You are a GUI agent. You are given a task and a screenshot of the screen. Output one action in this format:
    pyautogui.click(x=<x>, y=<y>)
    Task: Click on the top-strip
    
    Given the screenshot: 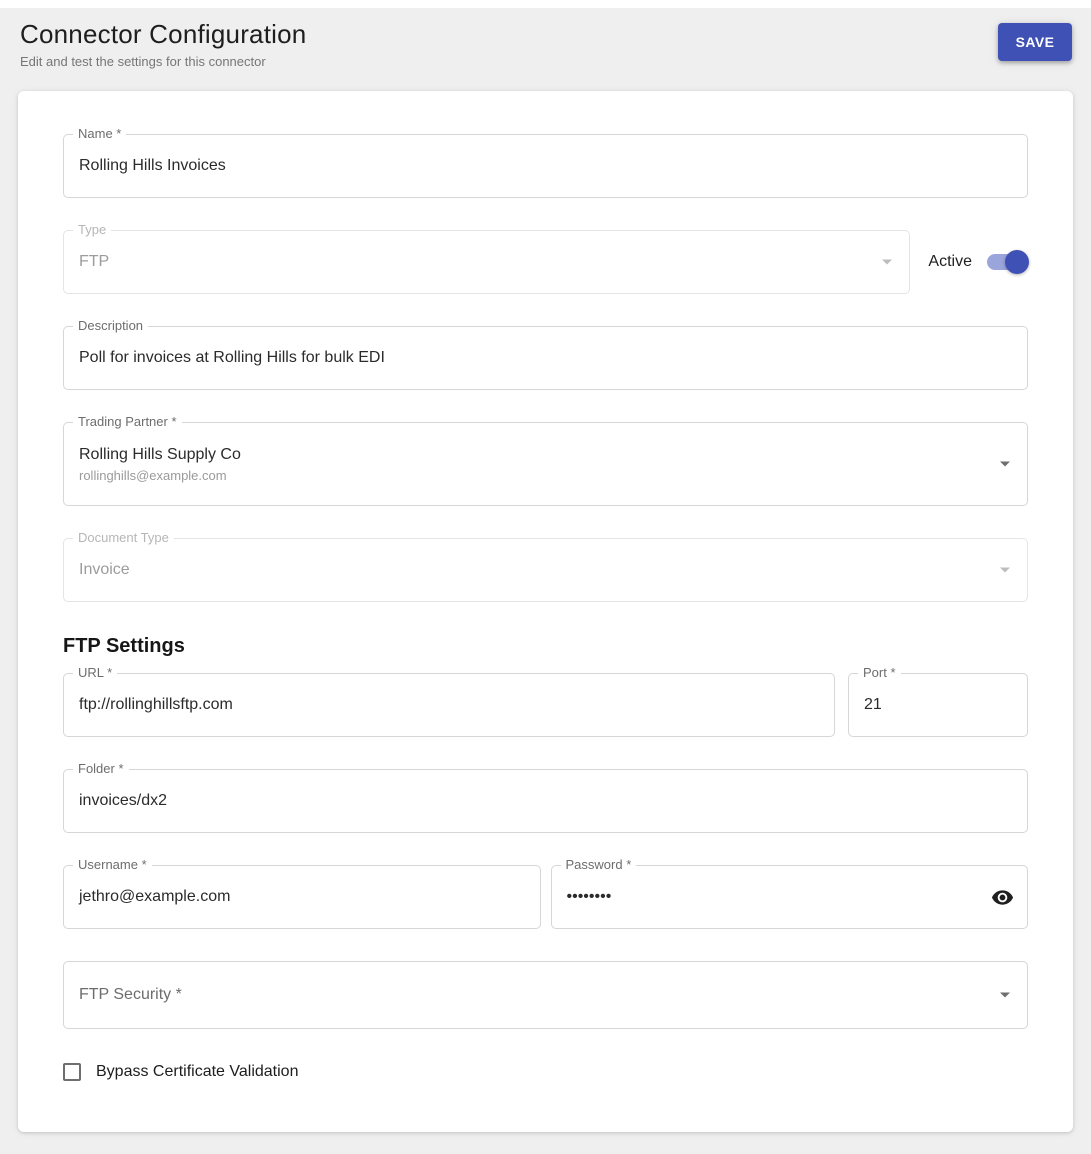 What is the action you would take?
    pyautogui.click(x=545, y=4)
    